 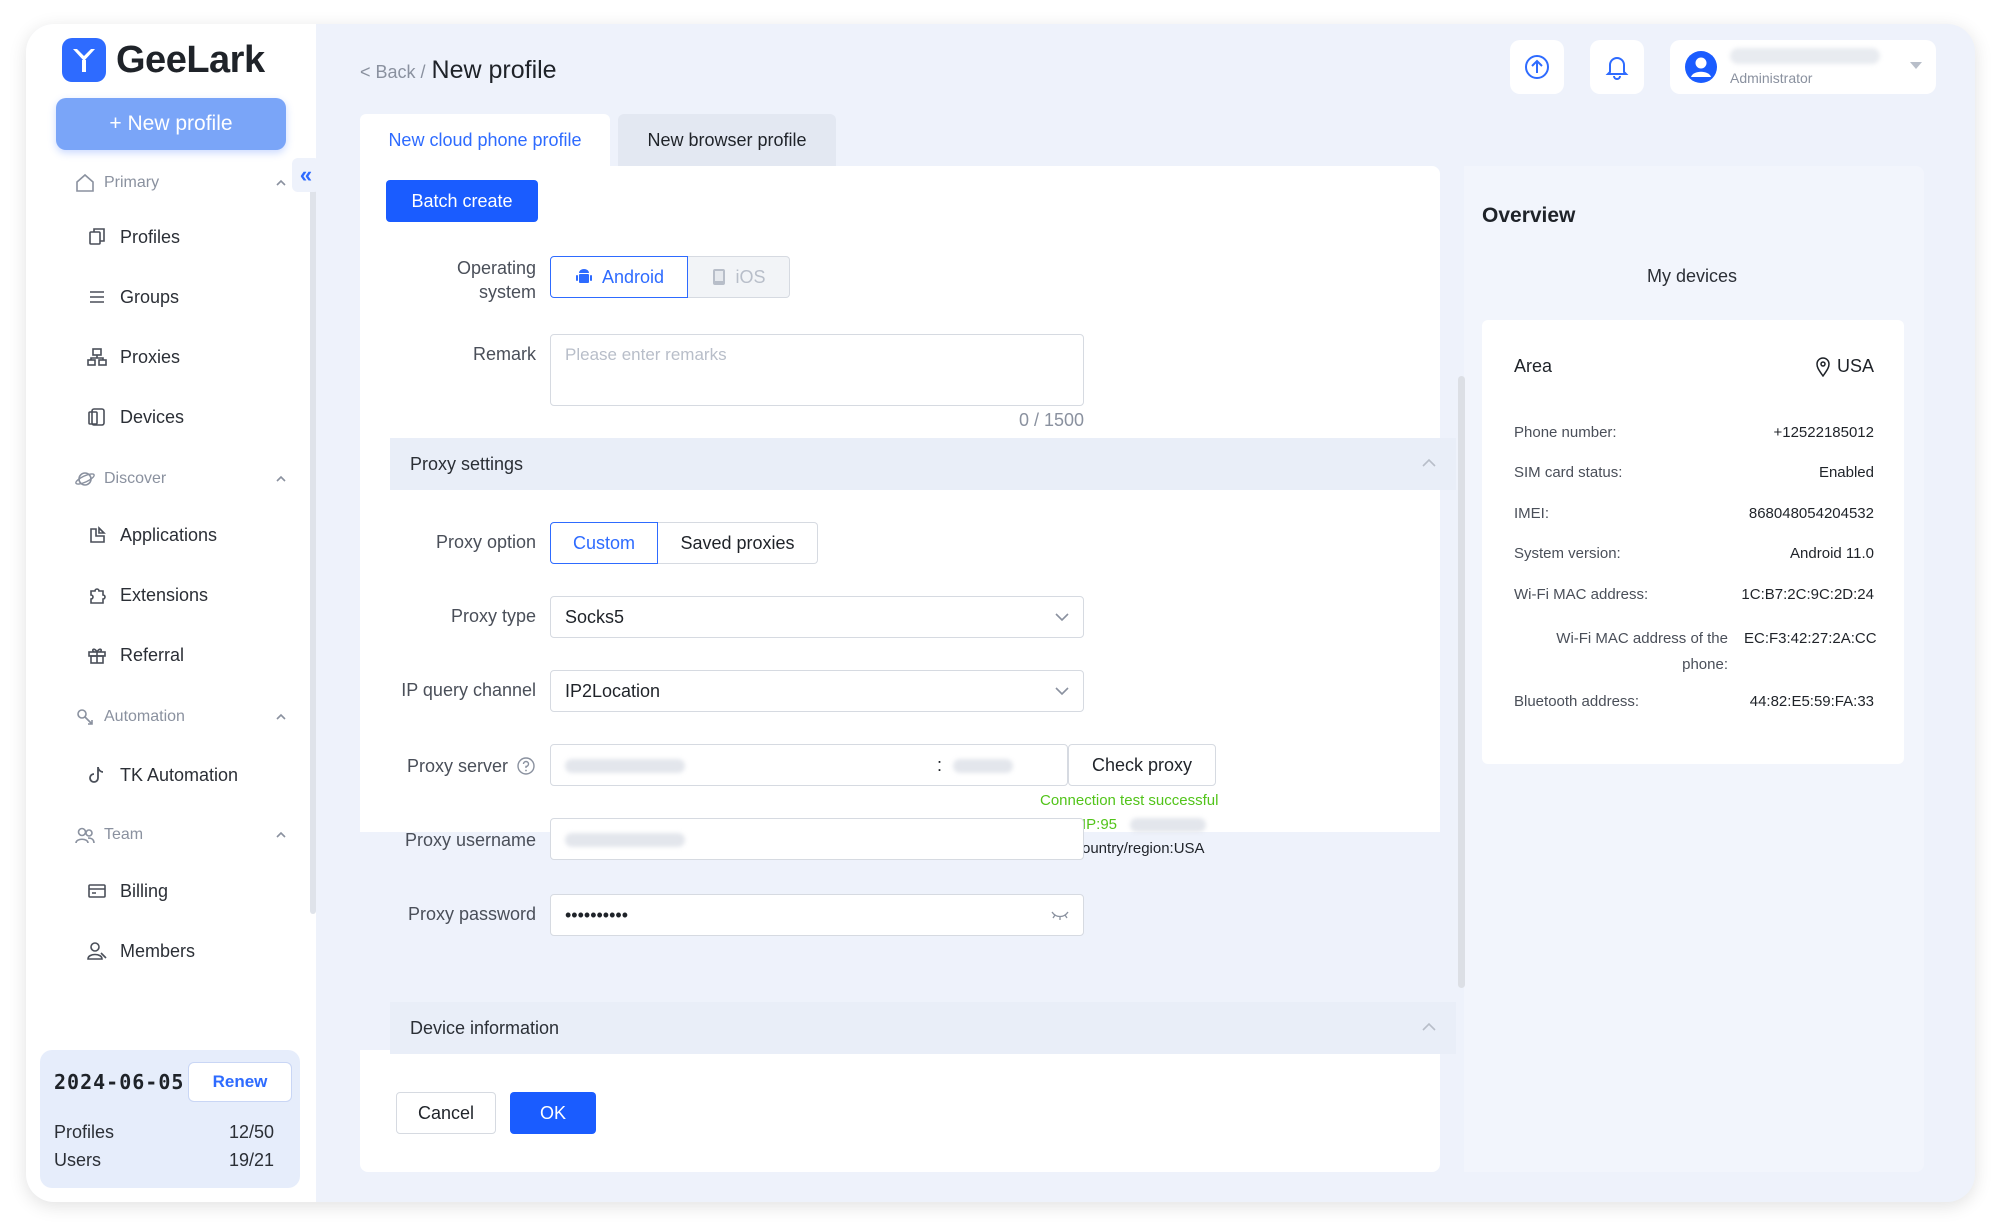 I want to click on sidebar-item-label: Proxies, so click(x=150, y=356).